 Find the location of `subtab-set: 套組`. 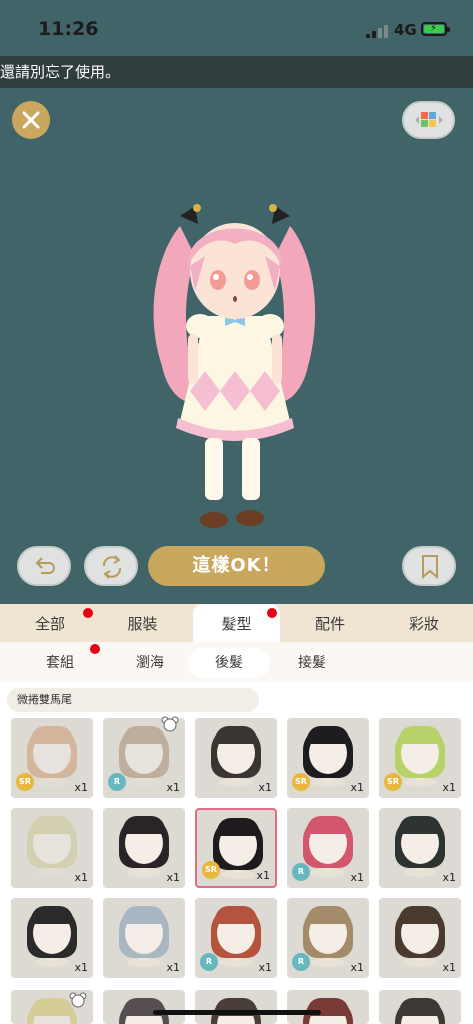

subtab-set: 套組 is located at coordinates (60, 663).